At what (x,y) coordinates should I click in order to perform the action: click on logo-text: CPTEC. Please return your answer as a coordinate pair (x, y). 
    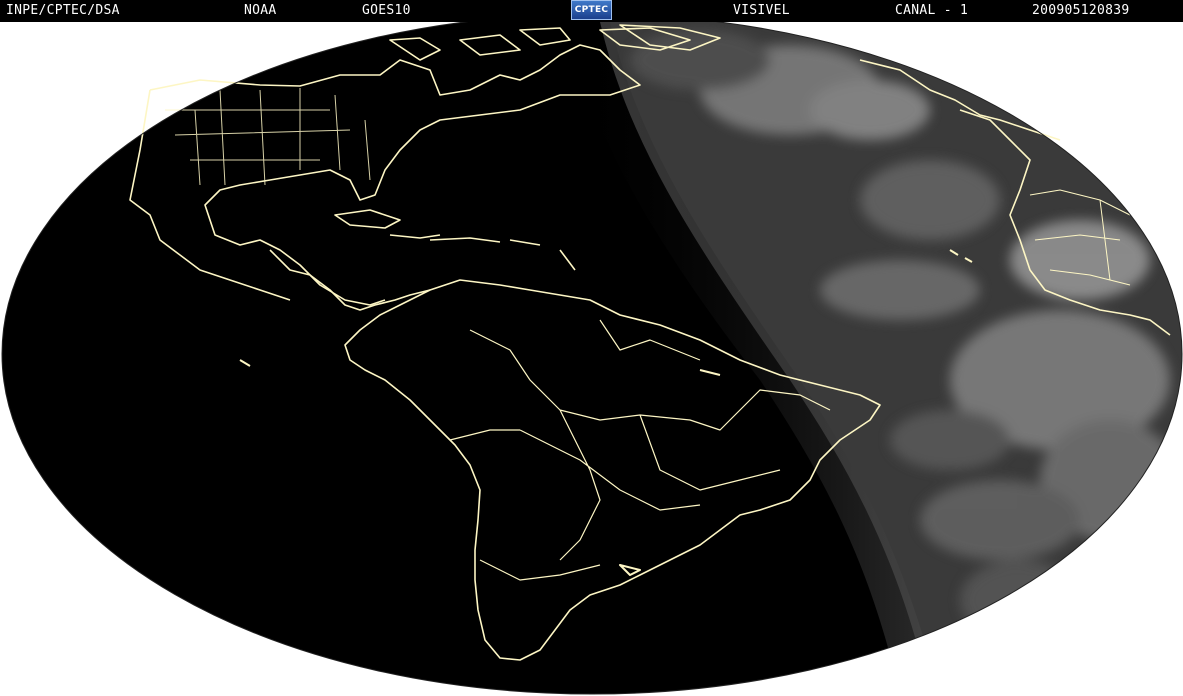
    Looking at the image, I should click on (591, 10).